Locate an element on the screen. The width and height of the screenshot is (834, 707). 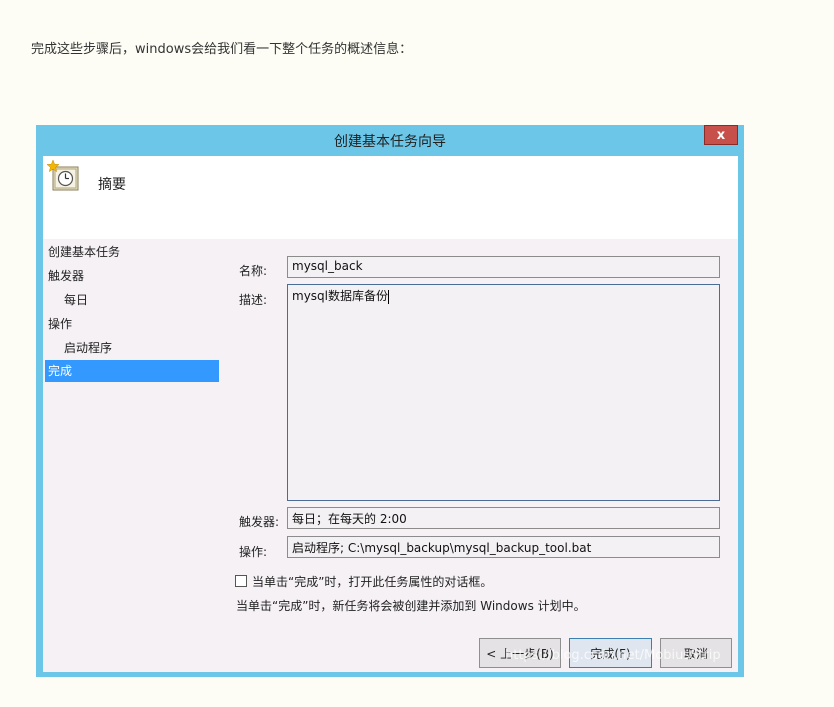
text-caret is located at coordinates (388, 296).